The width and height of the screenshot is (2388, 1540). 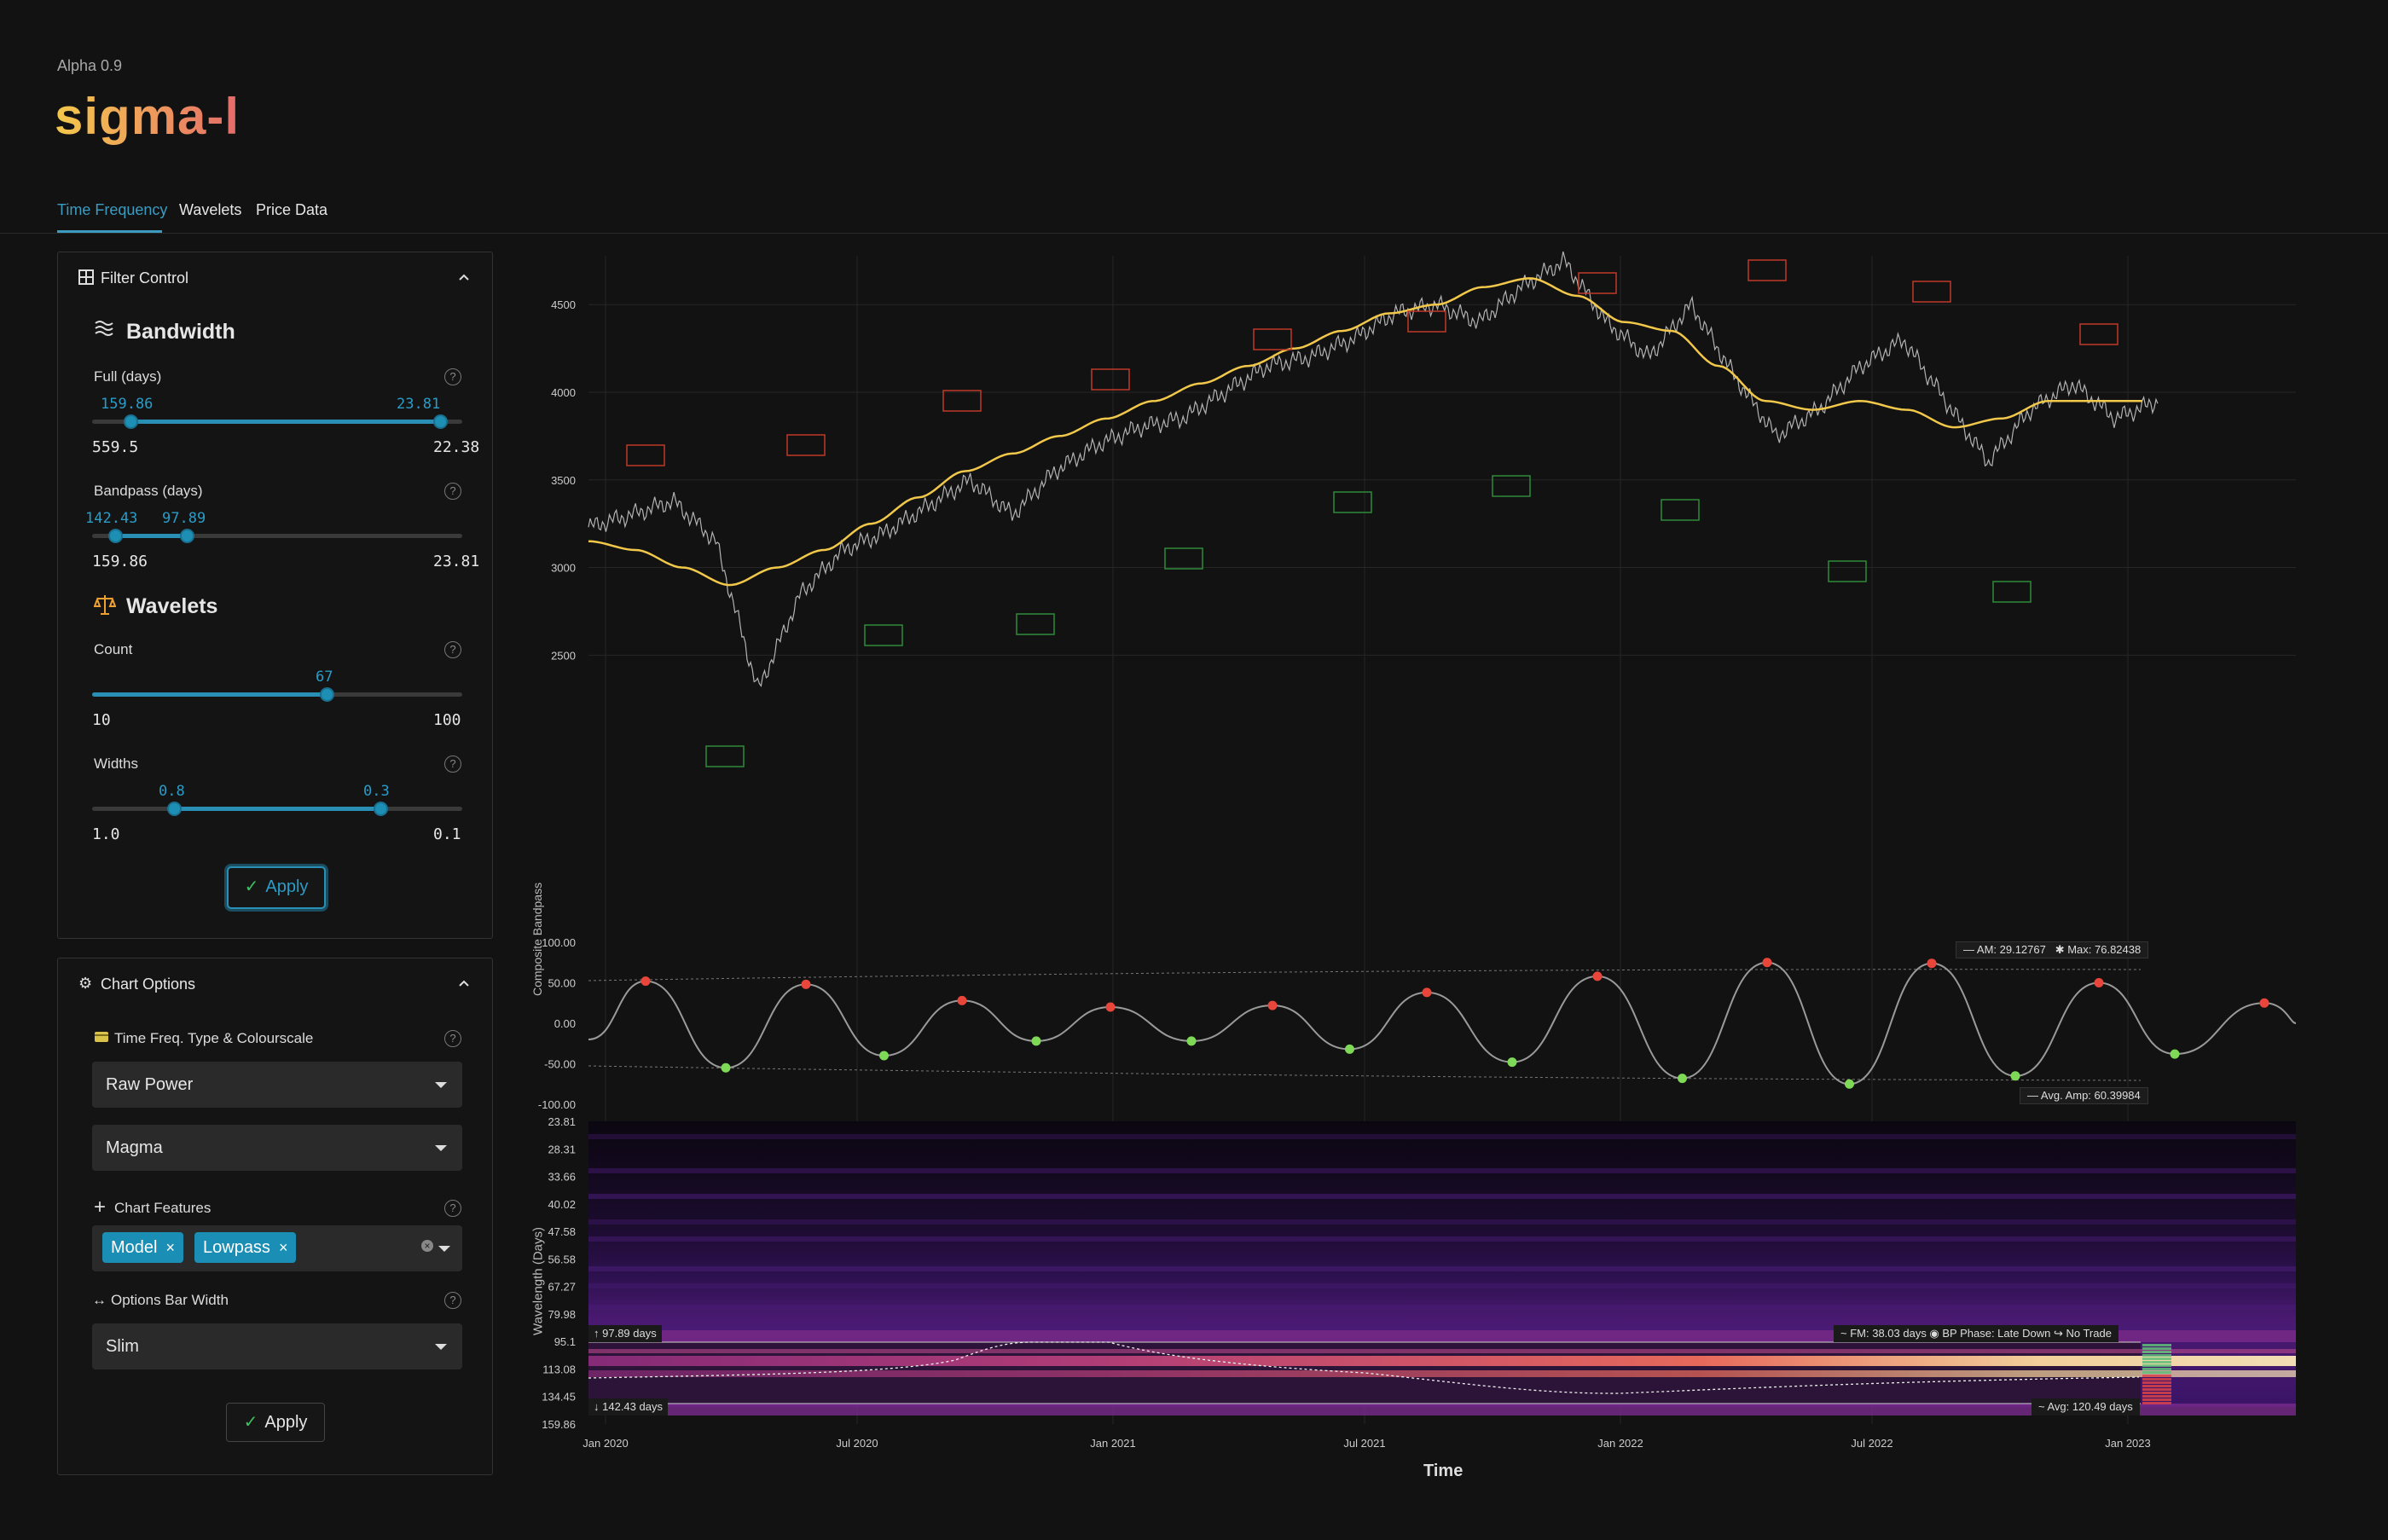 I want to click on tag-label: Model, so click(x=134, y=1247).